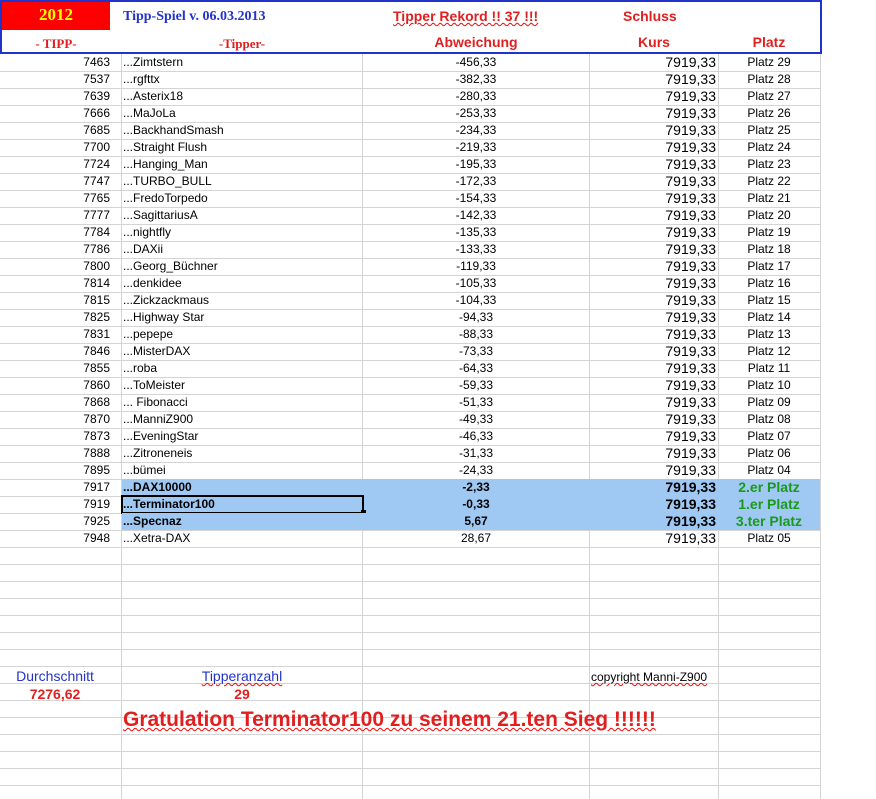 The width and height of the screenshot is (876, 799). Describe the element at coordinates (769, 487) in the screenshot. I see `platz-cell: 2.er Platz` at that location.